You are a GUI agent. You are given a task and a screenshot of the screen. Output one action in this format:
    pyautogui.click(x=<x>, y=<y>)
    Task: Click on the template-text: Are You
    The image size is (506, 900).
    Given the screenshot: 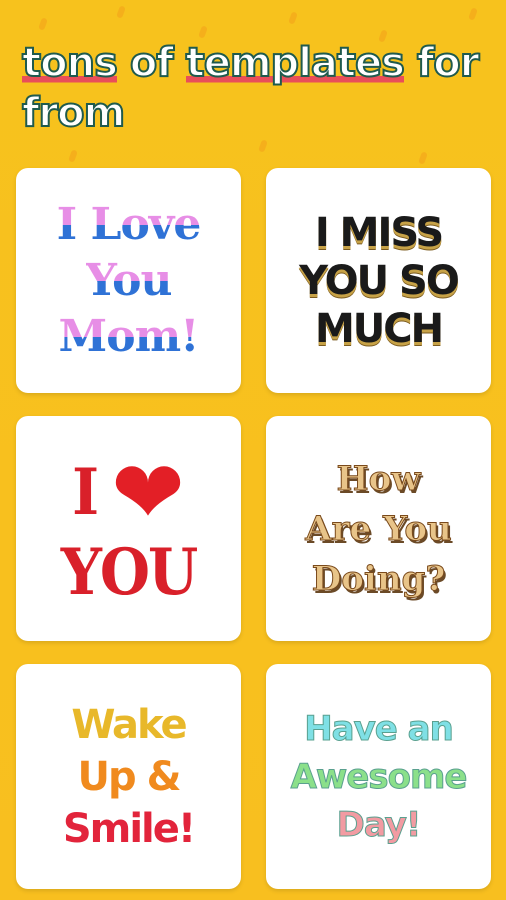 What is the action you would take?
    pyautogui.click(x=378, y=528)
    